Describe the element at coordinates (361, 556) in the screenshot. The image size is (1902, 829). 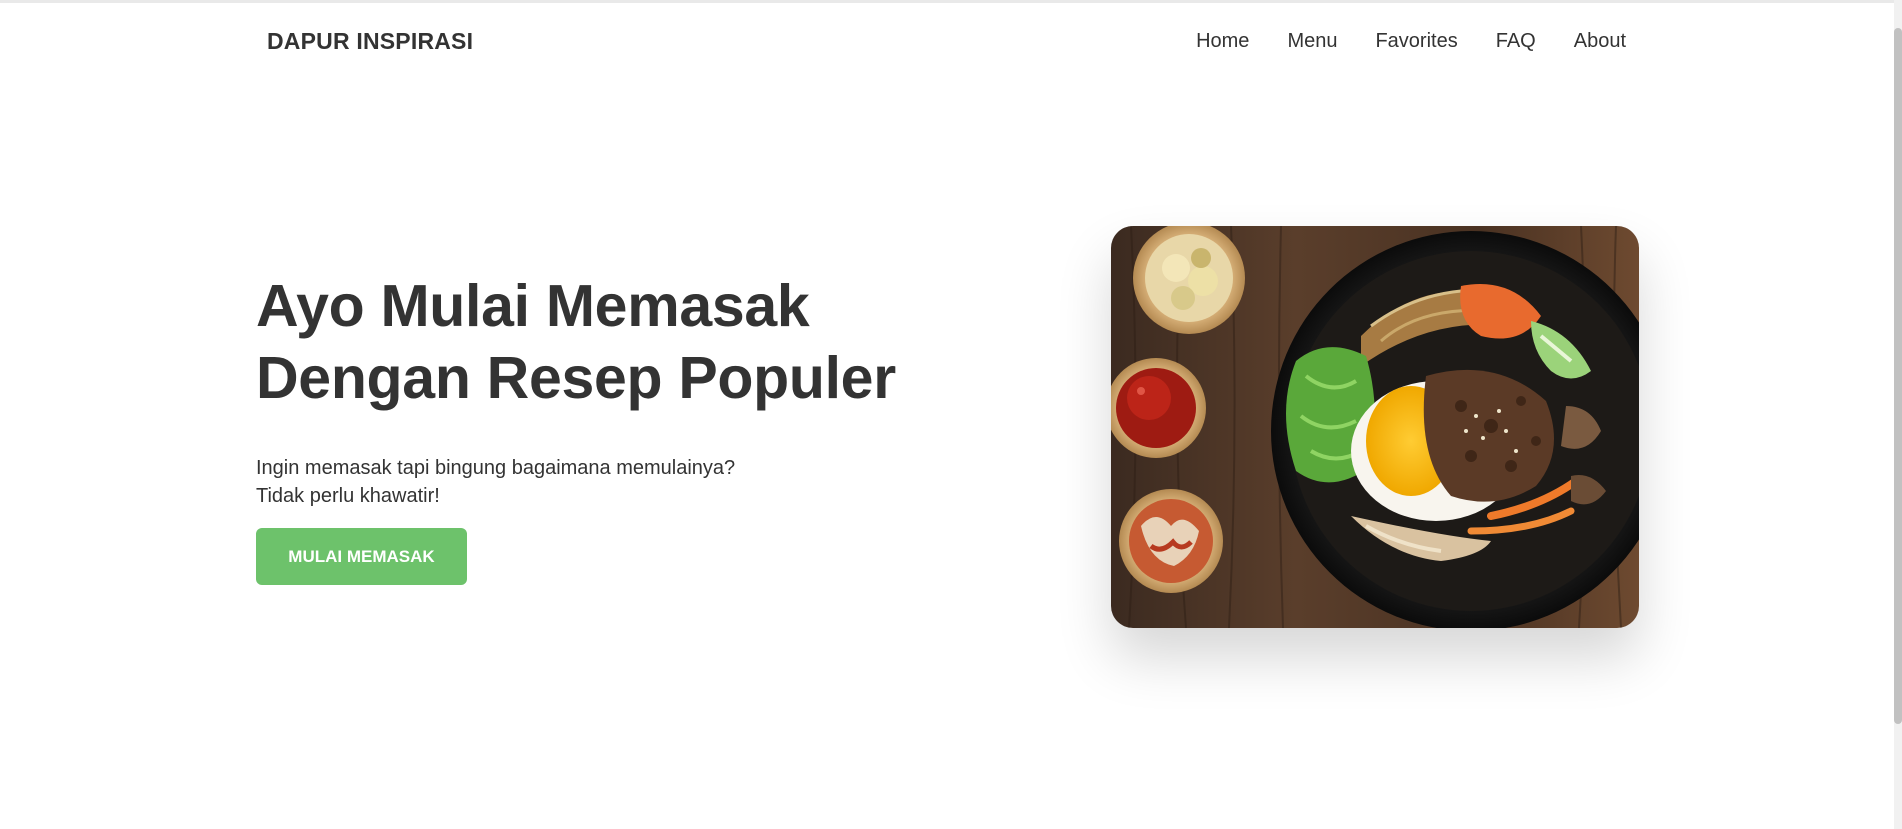
I see `start-cooking-button: MULAI MEMASAK` at that location.